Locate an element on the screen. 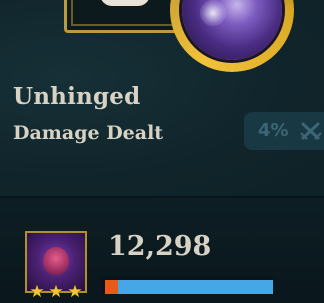 This screenshot has width=324, height=303. stat-label: Damage Dealt is located at coordinates (88, 133).